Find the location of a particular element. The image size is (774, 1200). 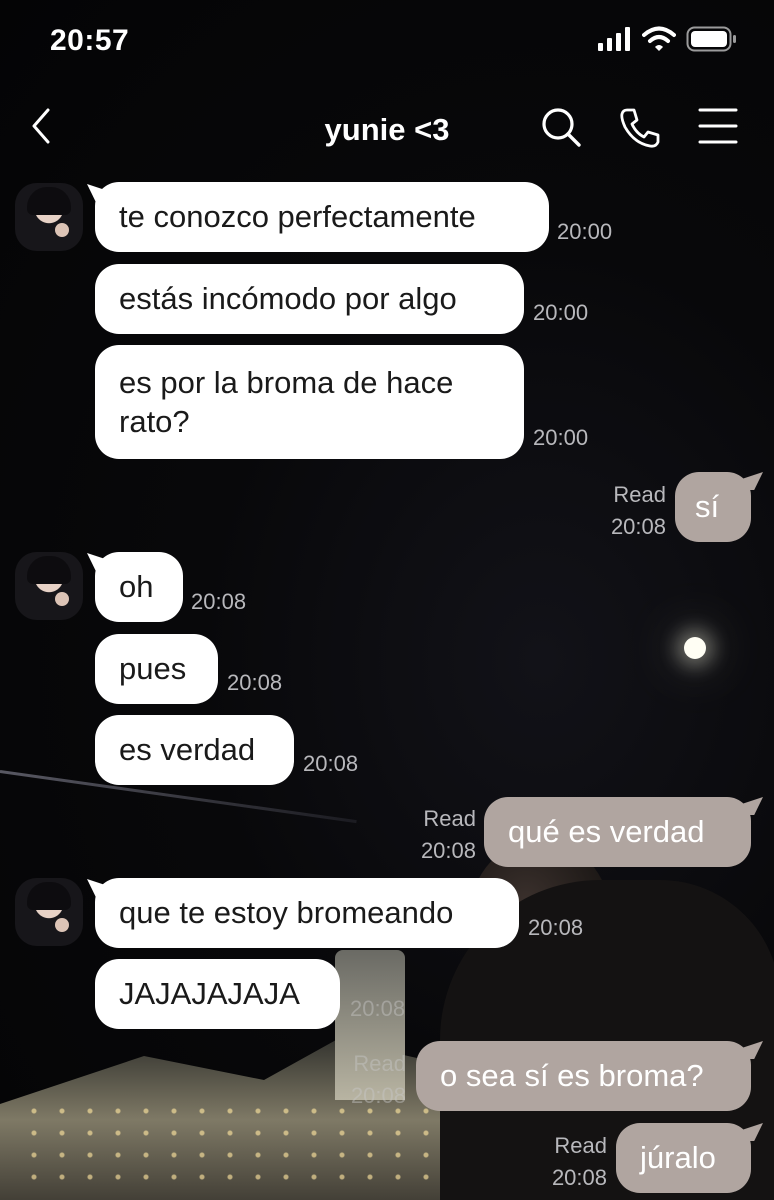

message-bubble-incoming: estás incómodo por algo is located at coordinates (309, 299).